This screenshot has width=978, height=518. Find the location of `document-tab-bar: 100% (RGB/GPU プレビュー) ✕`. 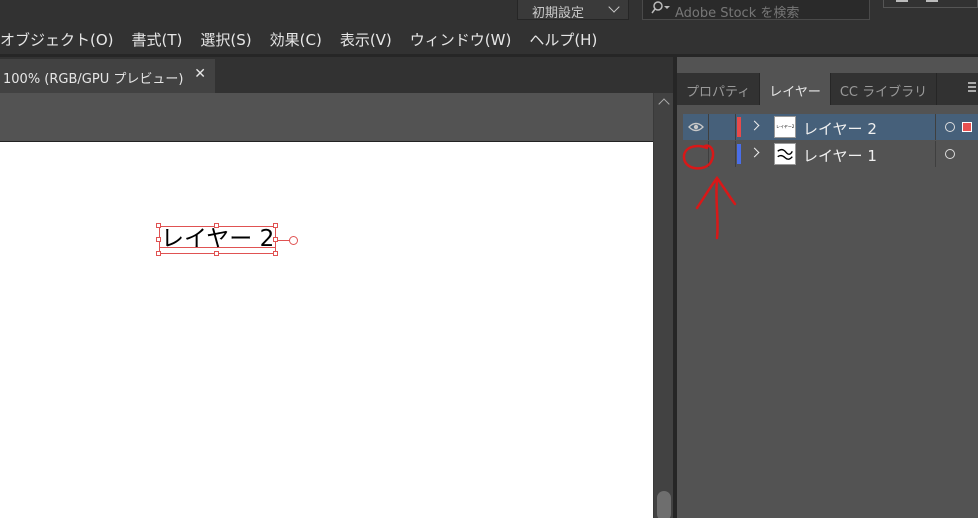

document-tab-bar: 100% (RGB/GPU プレビュー) ✕ is located at coordinates (335, 75).